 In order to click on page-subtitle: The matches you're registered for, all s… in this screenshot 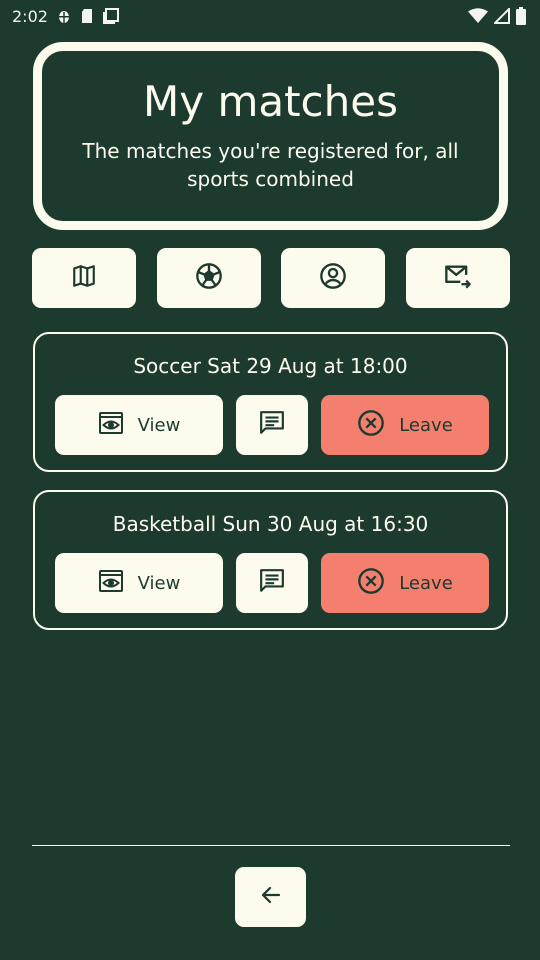, I will do `click(270, 165)`.